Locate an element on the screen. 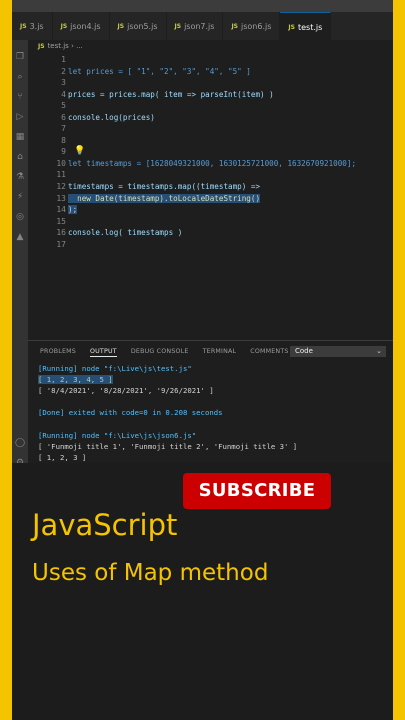 This screenshot has height=720, width=405. line-number: 13 is located at coordinates (61, 198).